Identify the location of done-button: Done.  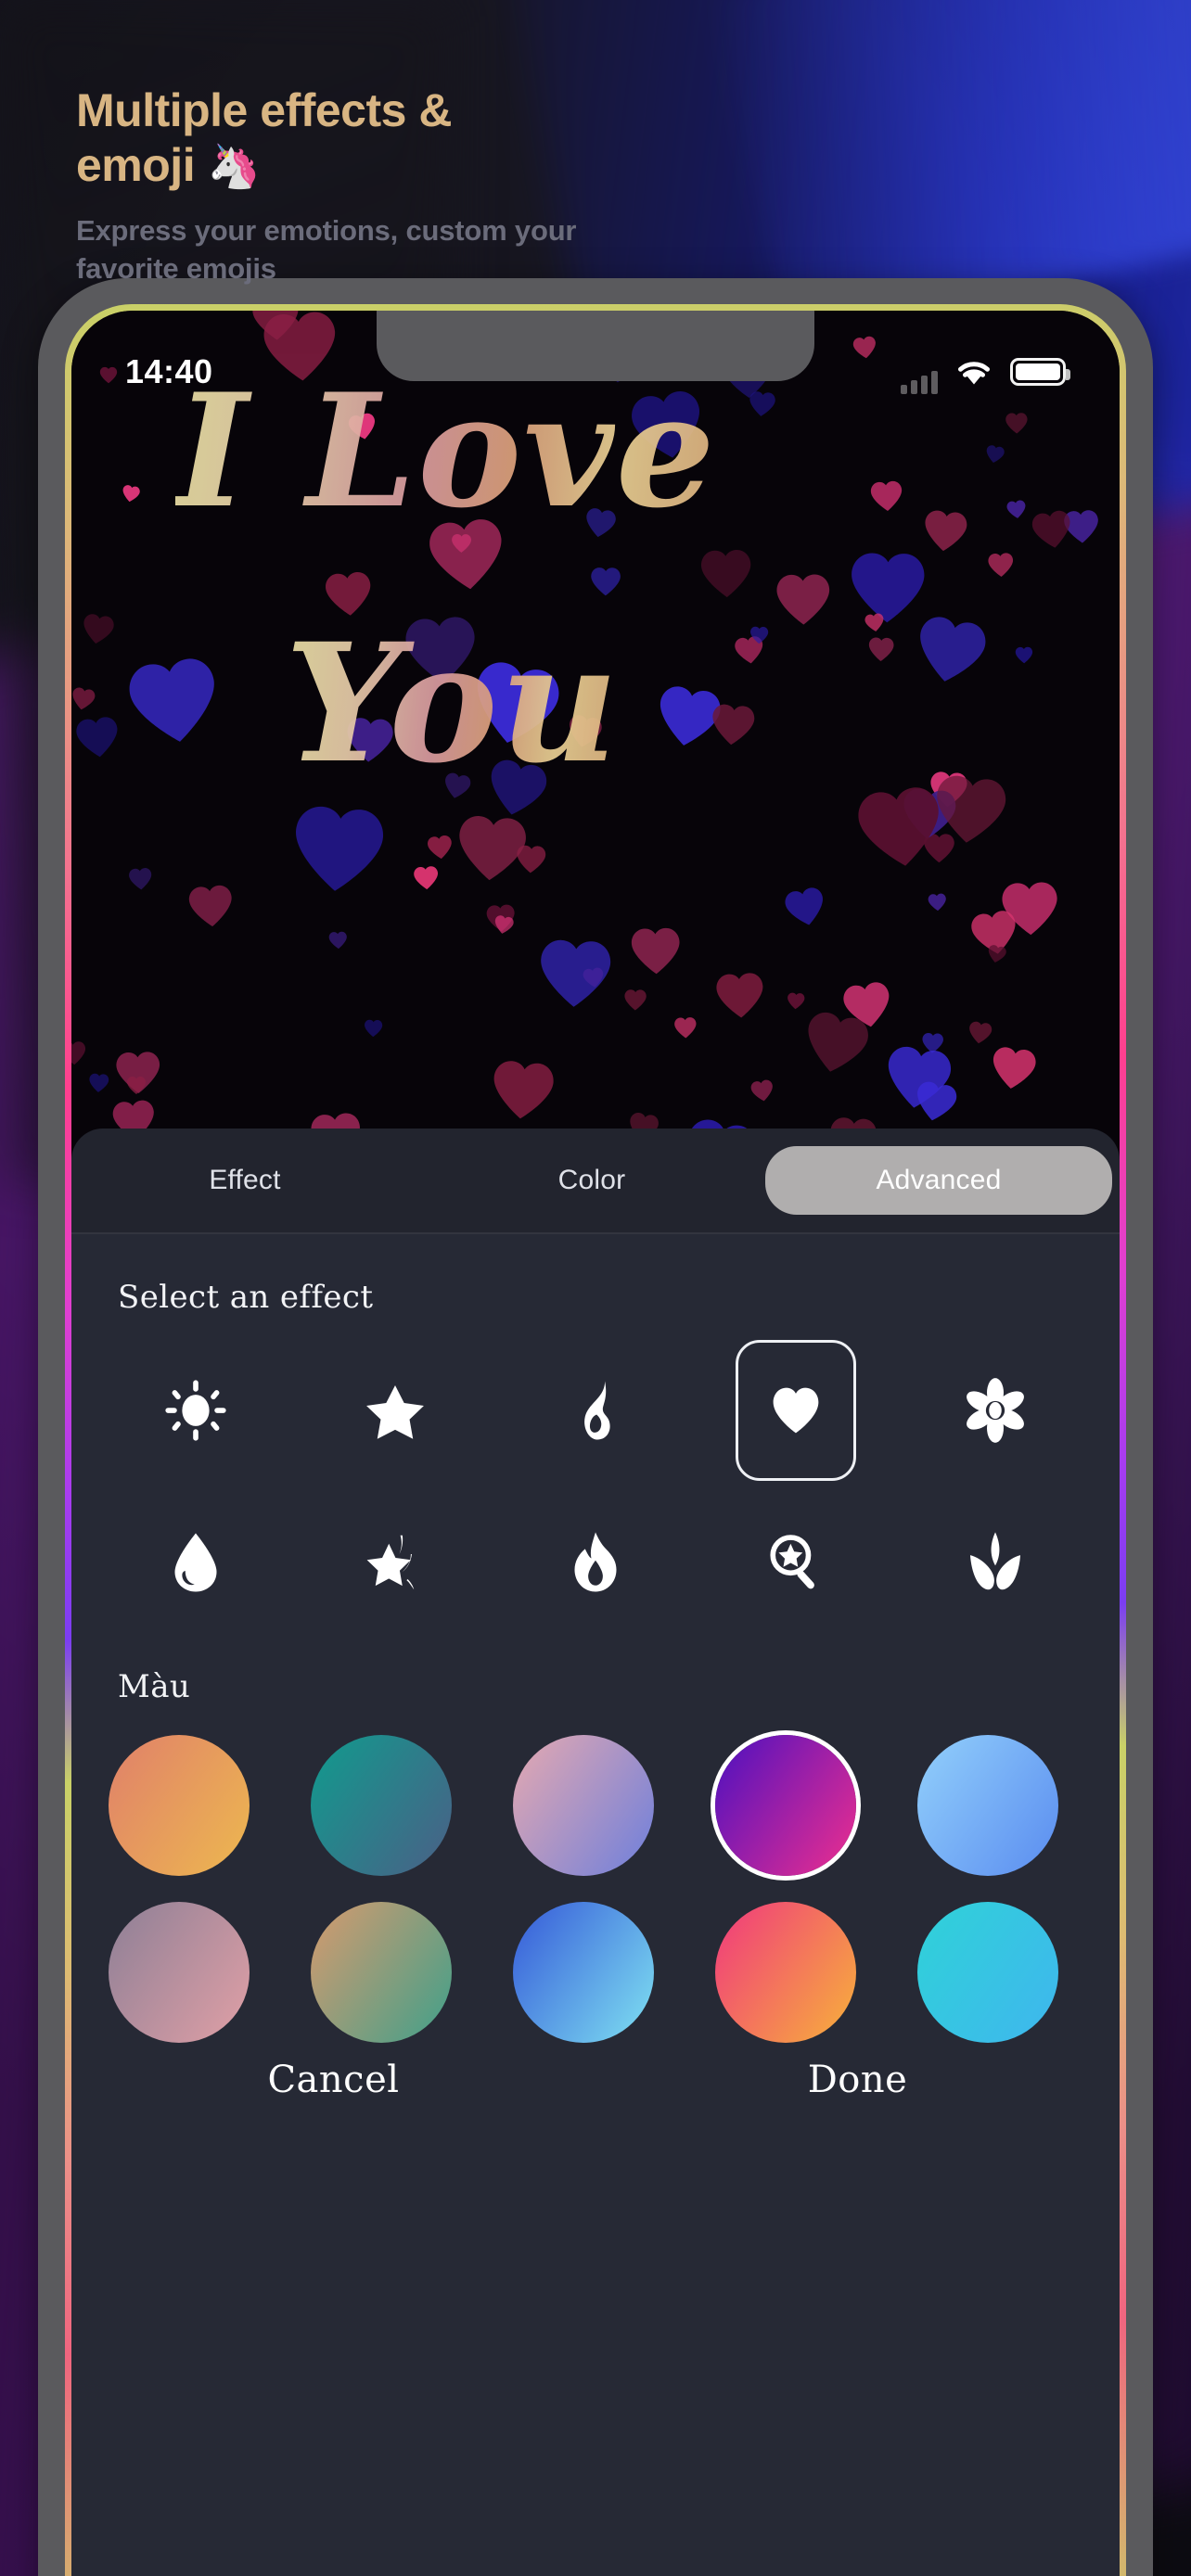
(858, 2080).